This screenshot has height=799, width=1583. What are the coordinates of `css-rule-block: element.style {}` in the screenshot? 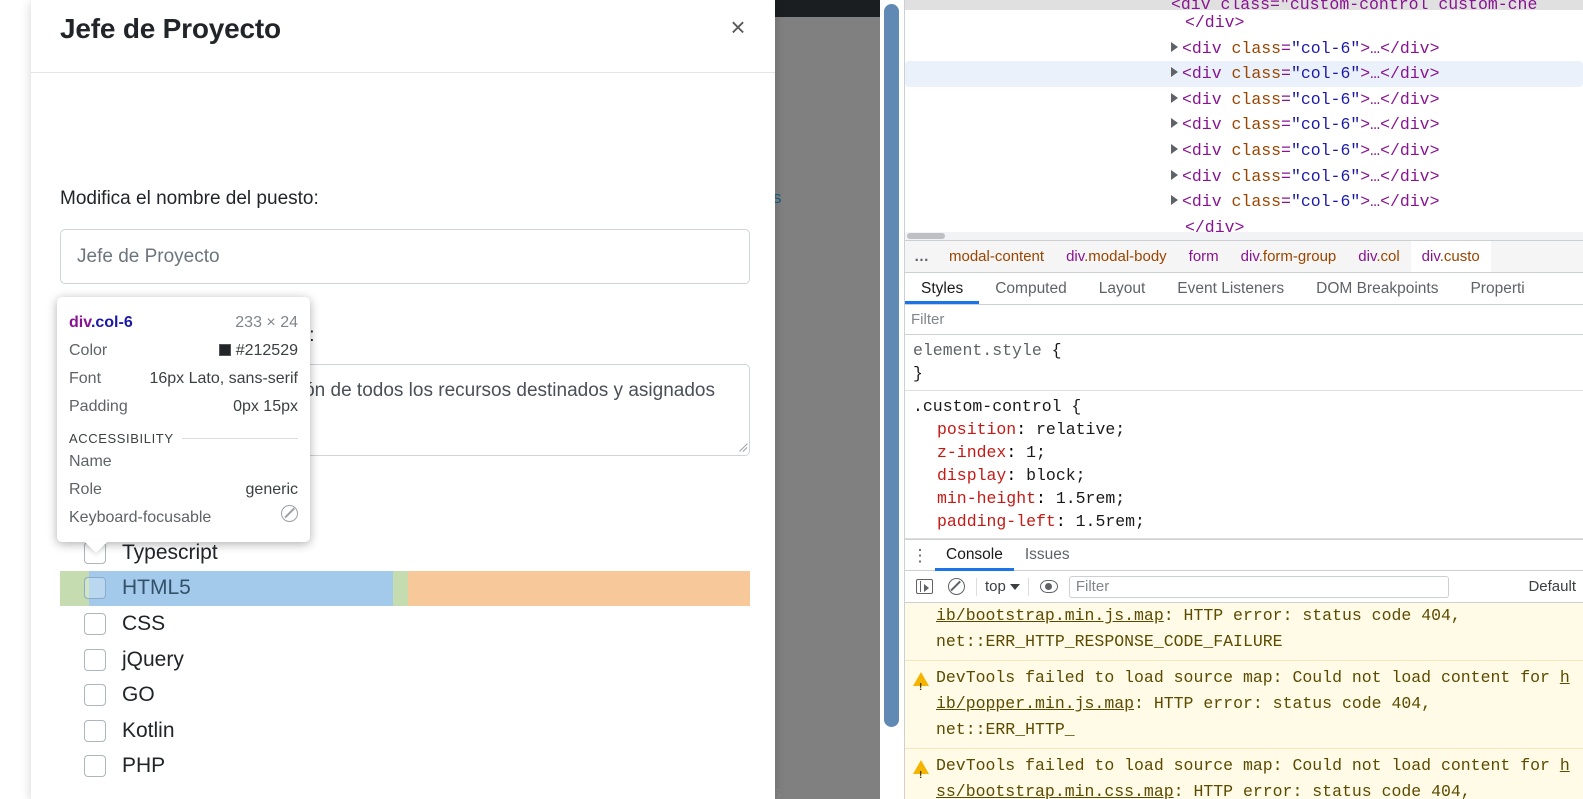 It's located at (1244, 363).